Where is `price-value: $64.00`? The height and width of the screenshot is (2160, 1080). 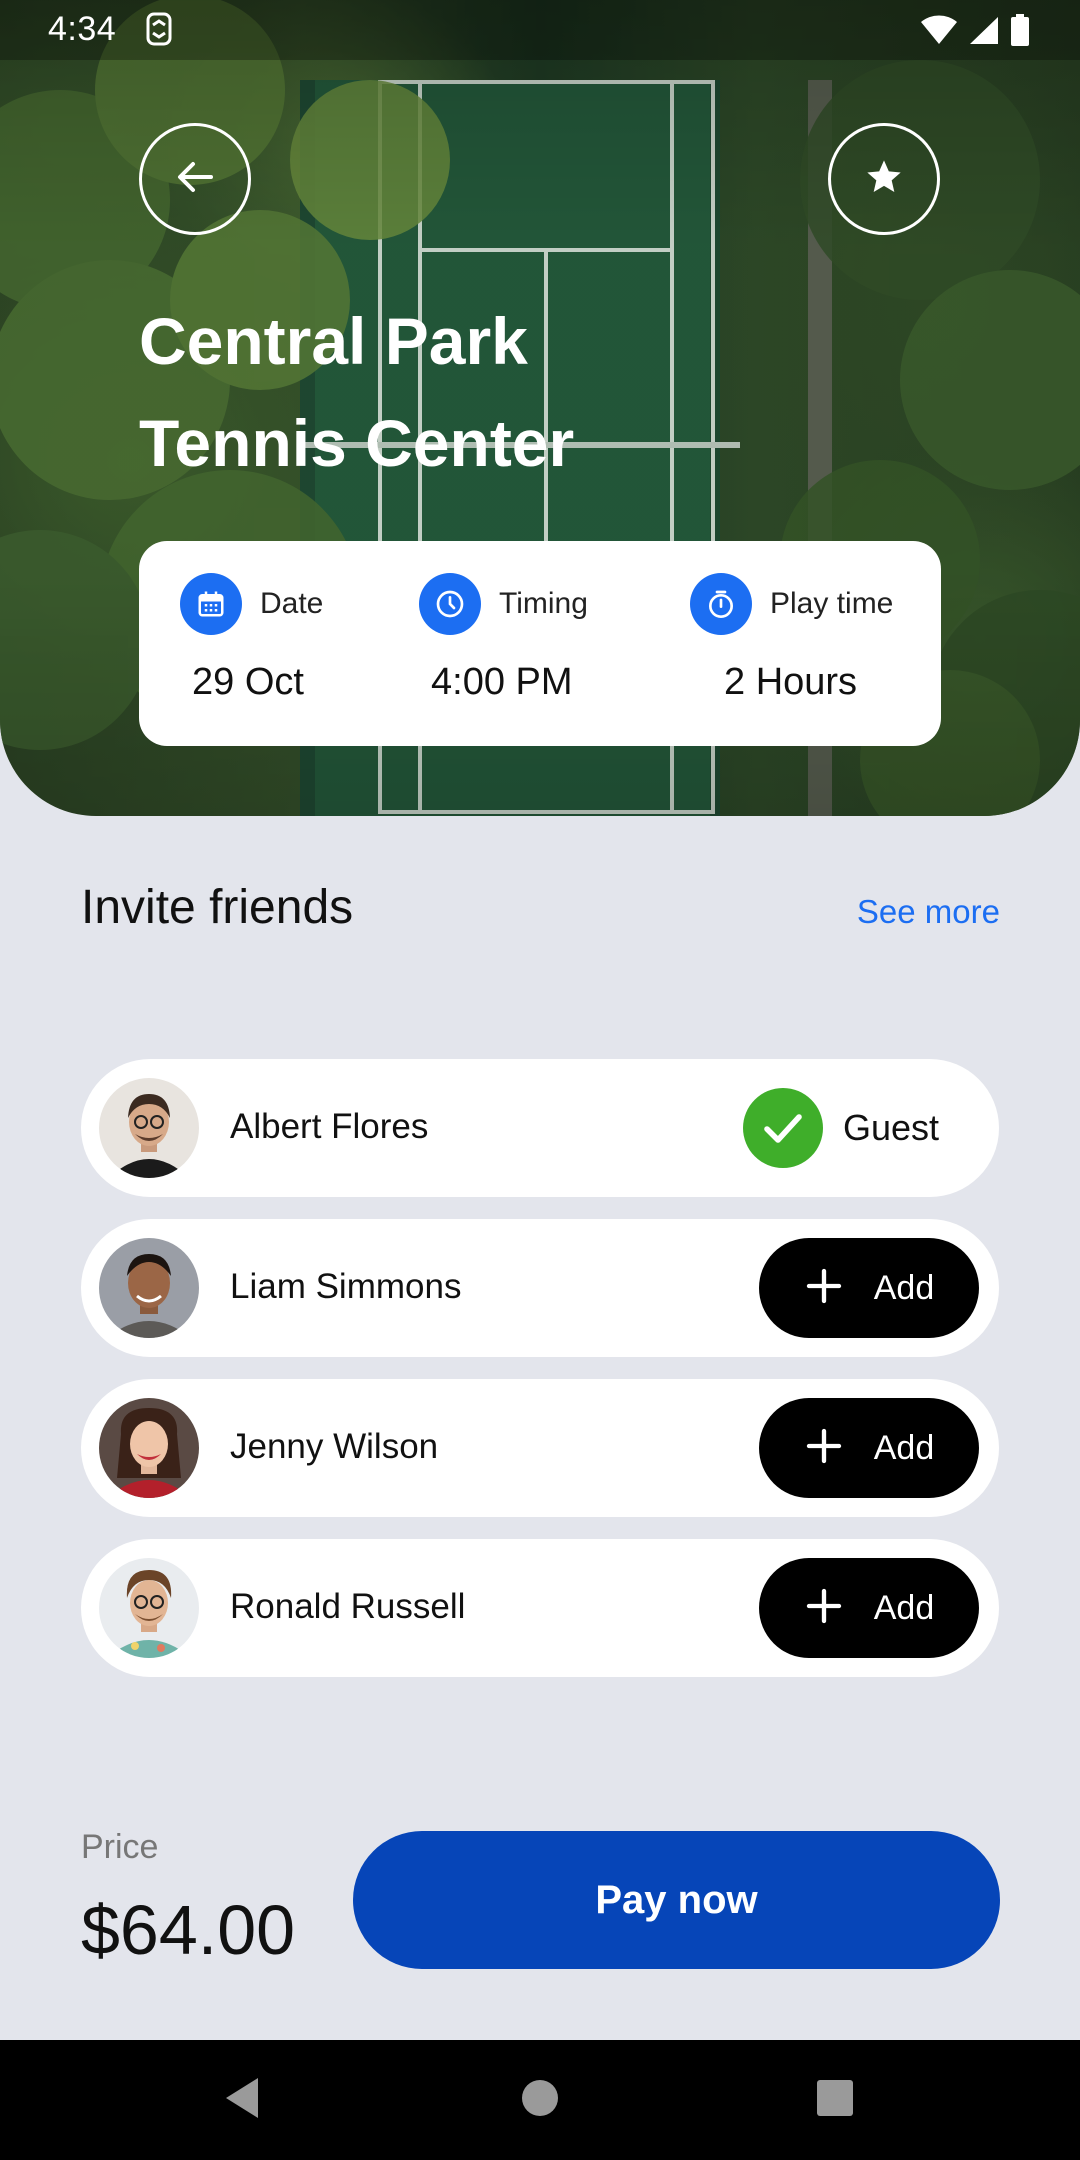 price-value: $64.00 is located at coordinates (188, 1930).